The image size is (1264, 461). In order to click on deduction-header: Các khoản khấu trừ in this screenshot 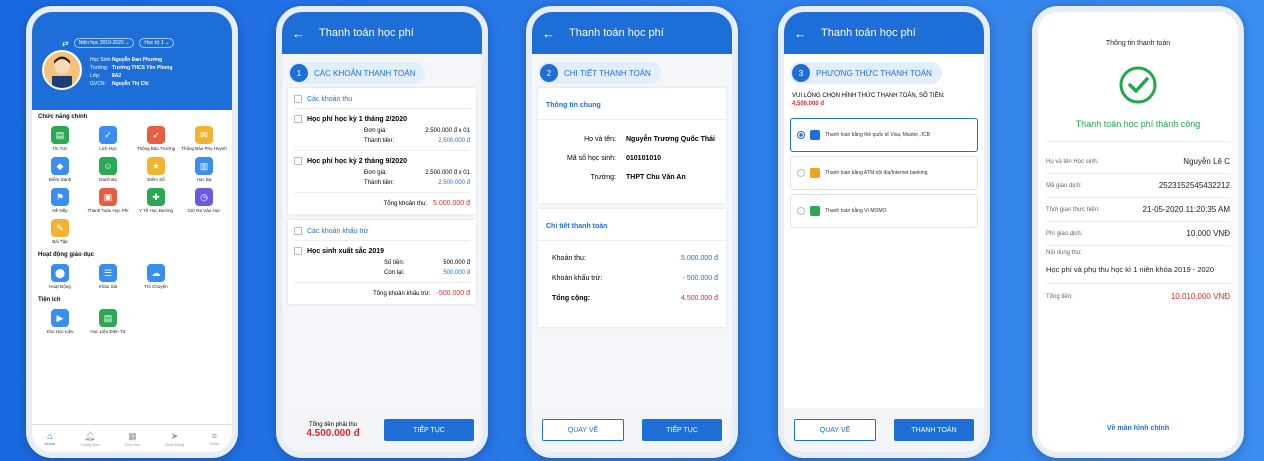, I will do `click(382, 232)`.